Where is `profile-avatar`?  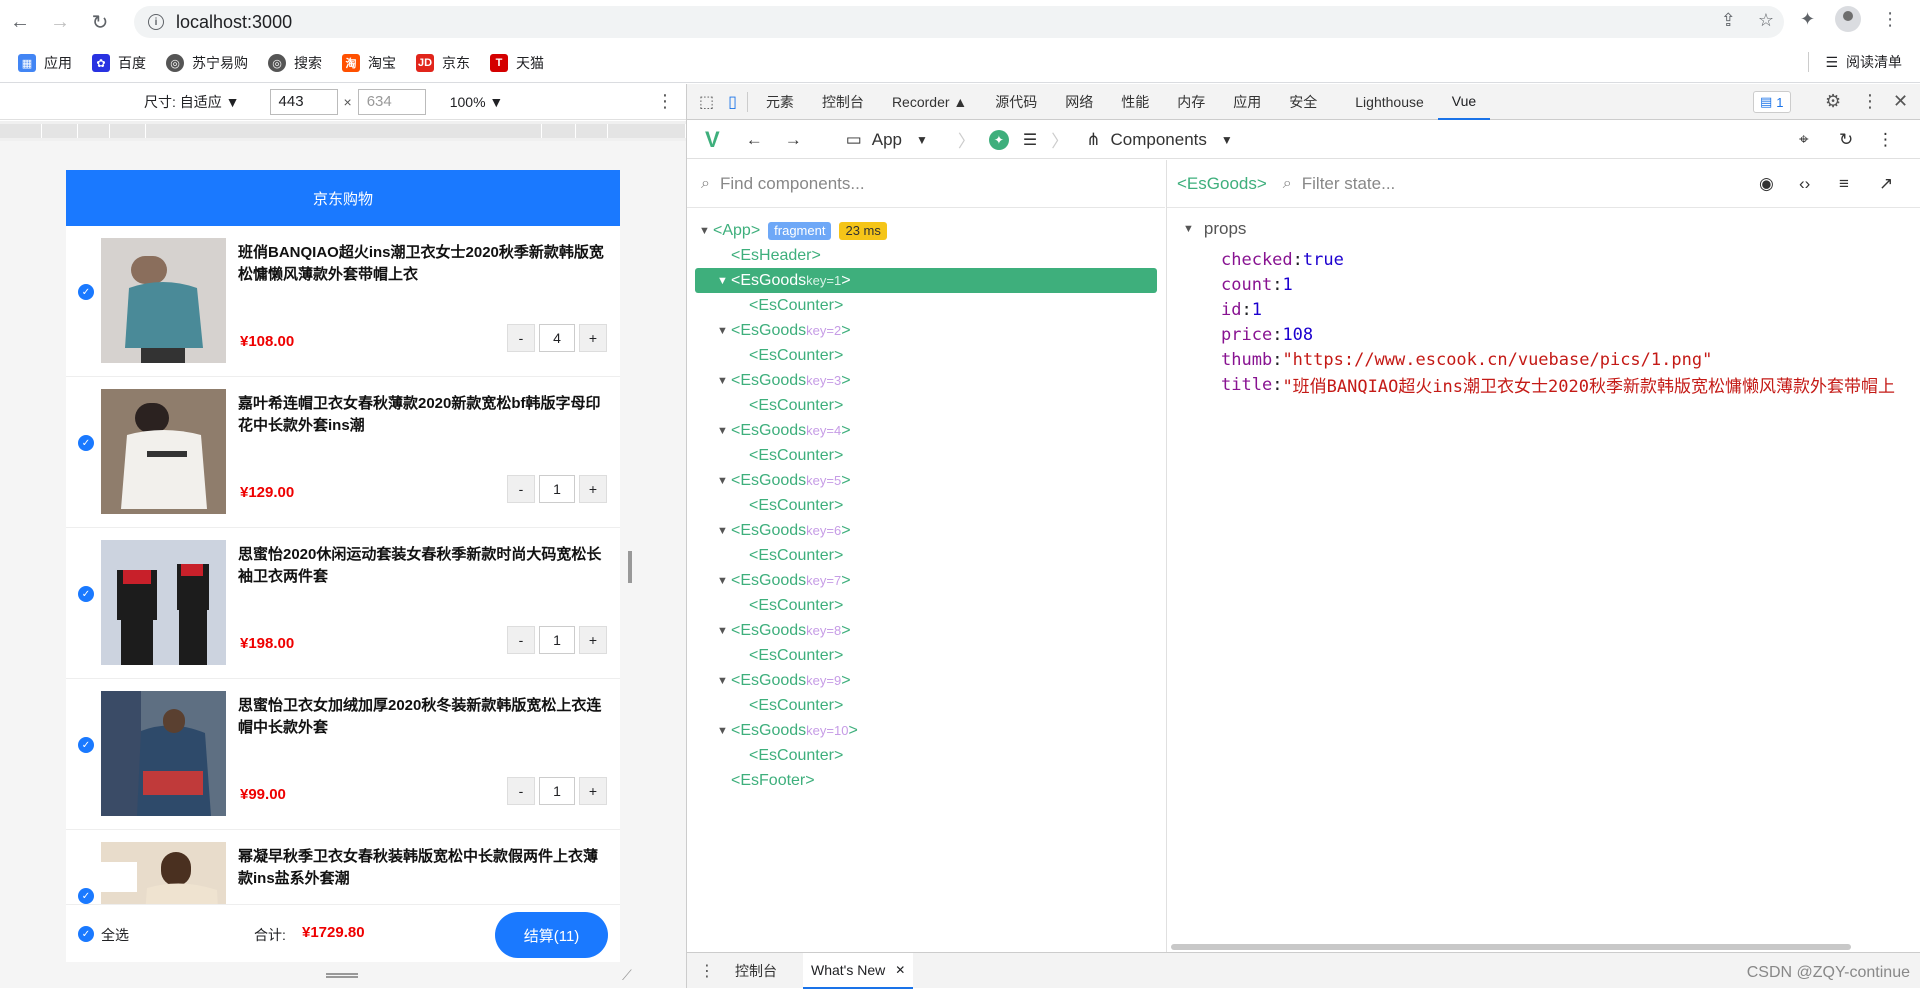 profile-avatar is located at coordinates (1848, 19).